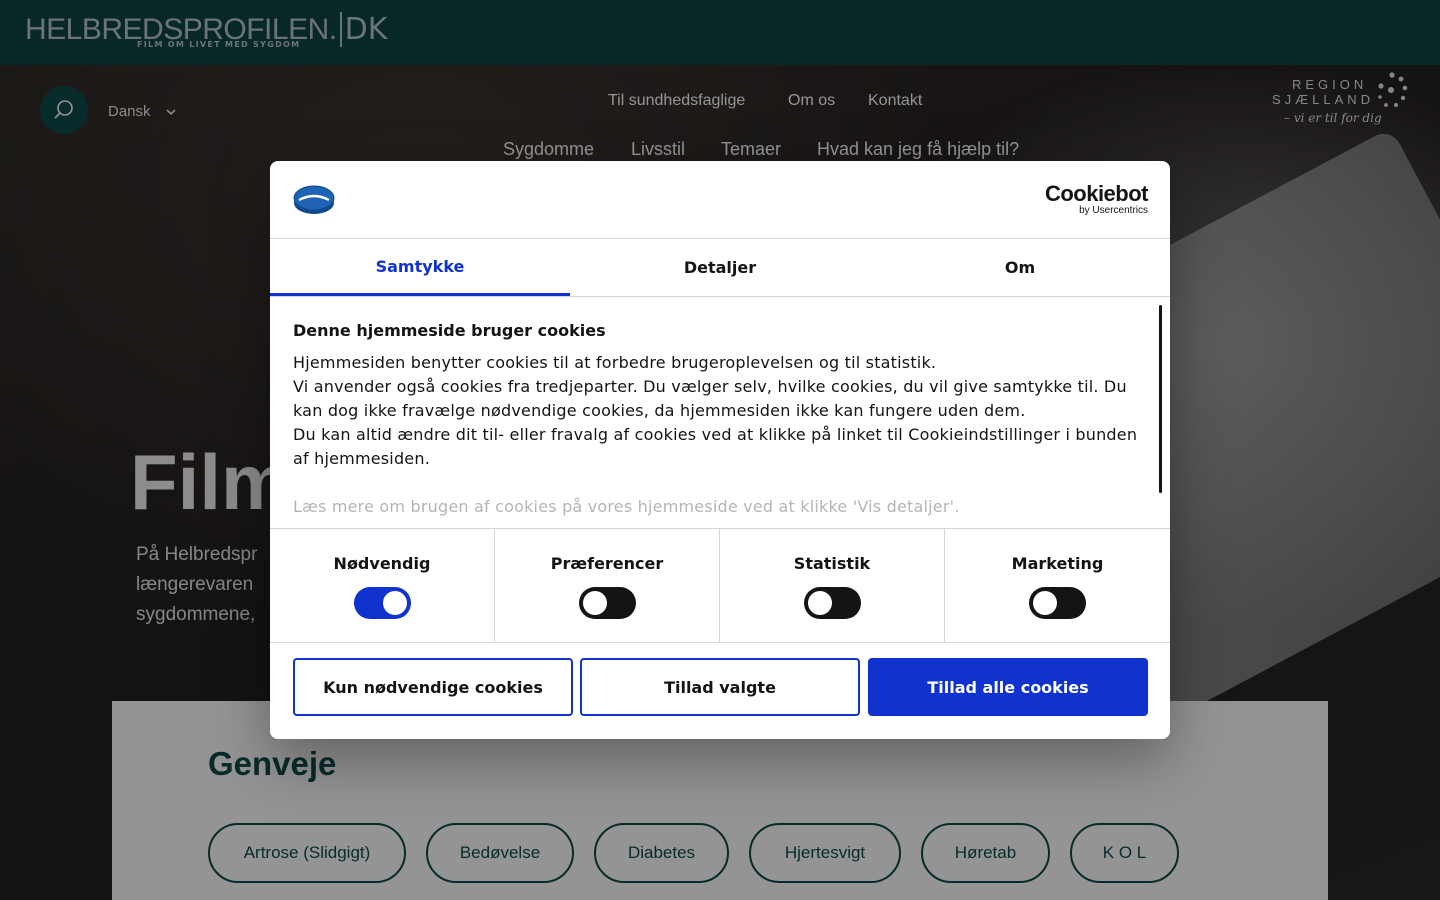 The height and width of the screenshot is (900, 1440). Describe the element at coordinates (832, 603) in the screenshot. I see `statistics-switch` at that location.